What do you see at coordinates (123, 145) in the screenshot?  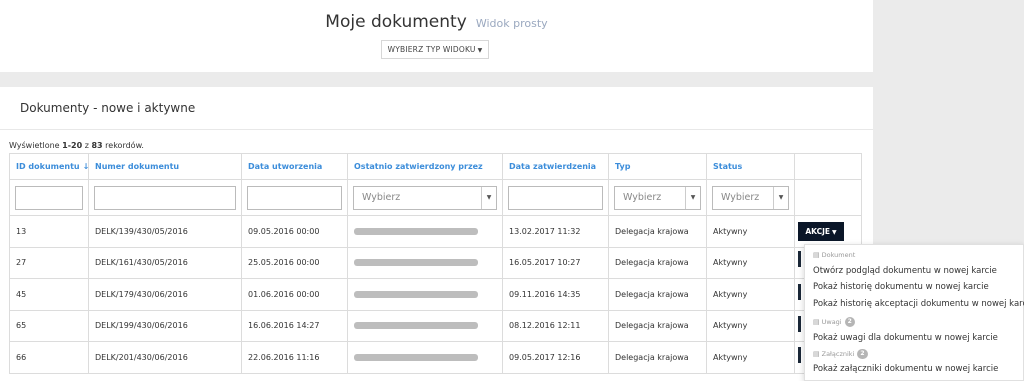 I see `records-suffix: rekordów.` at bounding box center [123, 145].